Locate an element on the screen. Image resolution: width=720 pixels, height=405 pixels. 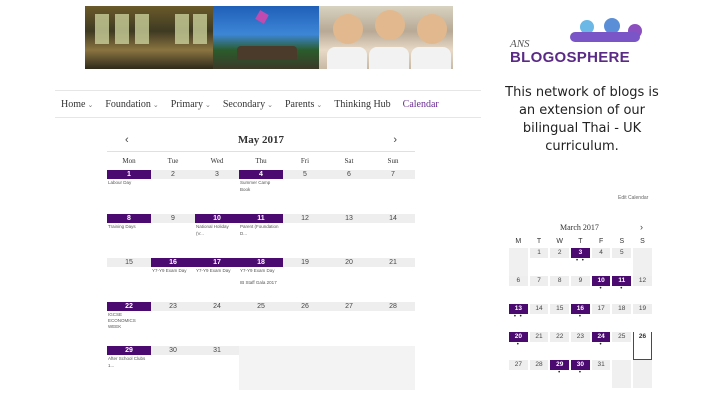
mini-next-button: › is located at coordinates (641, 227).